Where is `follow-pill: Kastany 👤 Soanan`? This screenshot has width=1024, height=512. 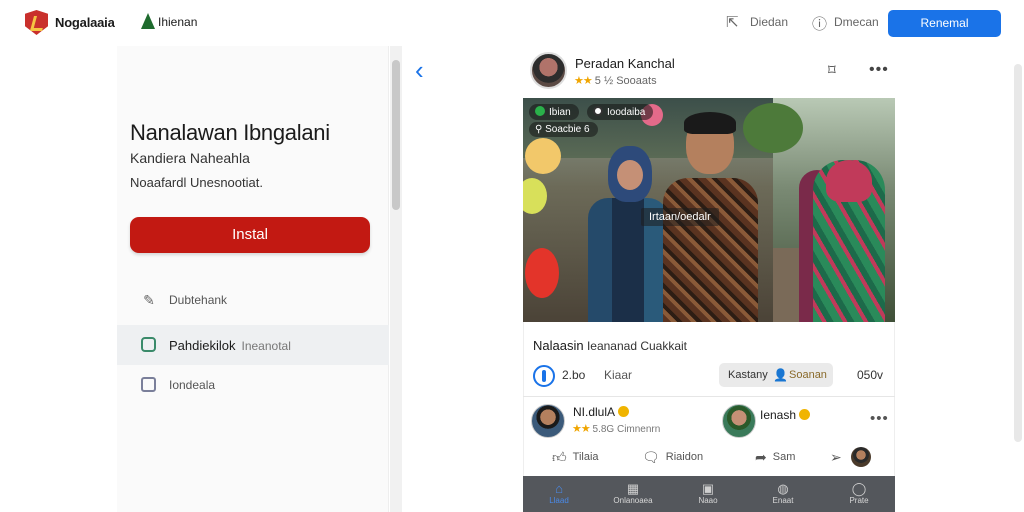
follow-pill: Kastany 👤 Soanan is located at coordinates (776, 375).